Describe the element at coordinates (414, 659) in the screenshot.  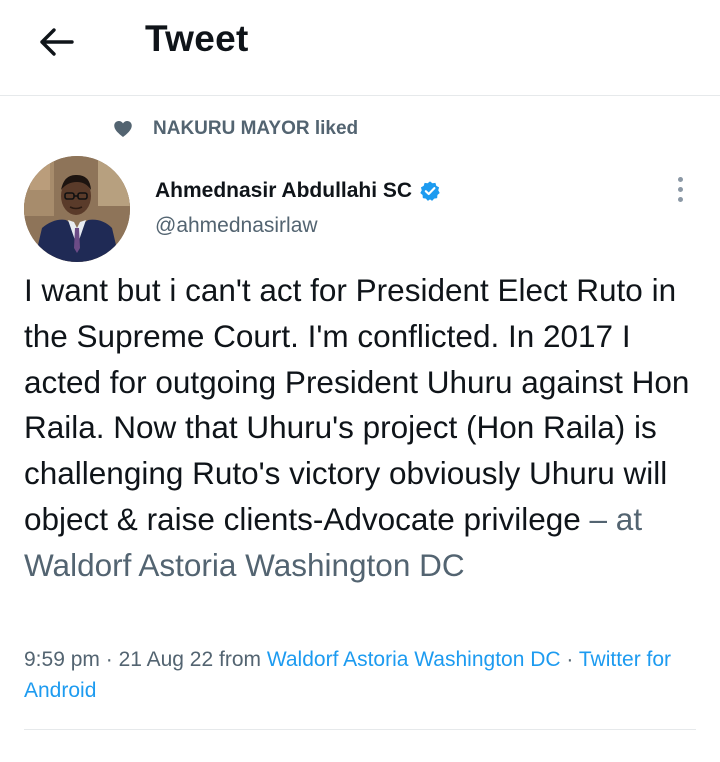
I see `location-link: Waldorf Astoria Washington DC` at that location.